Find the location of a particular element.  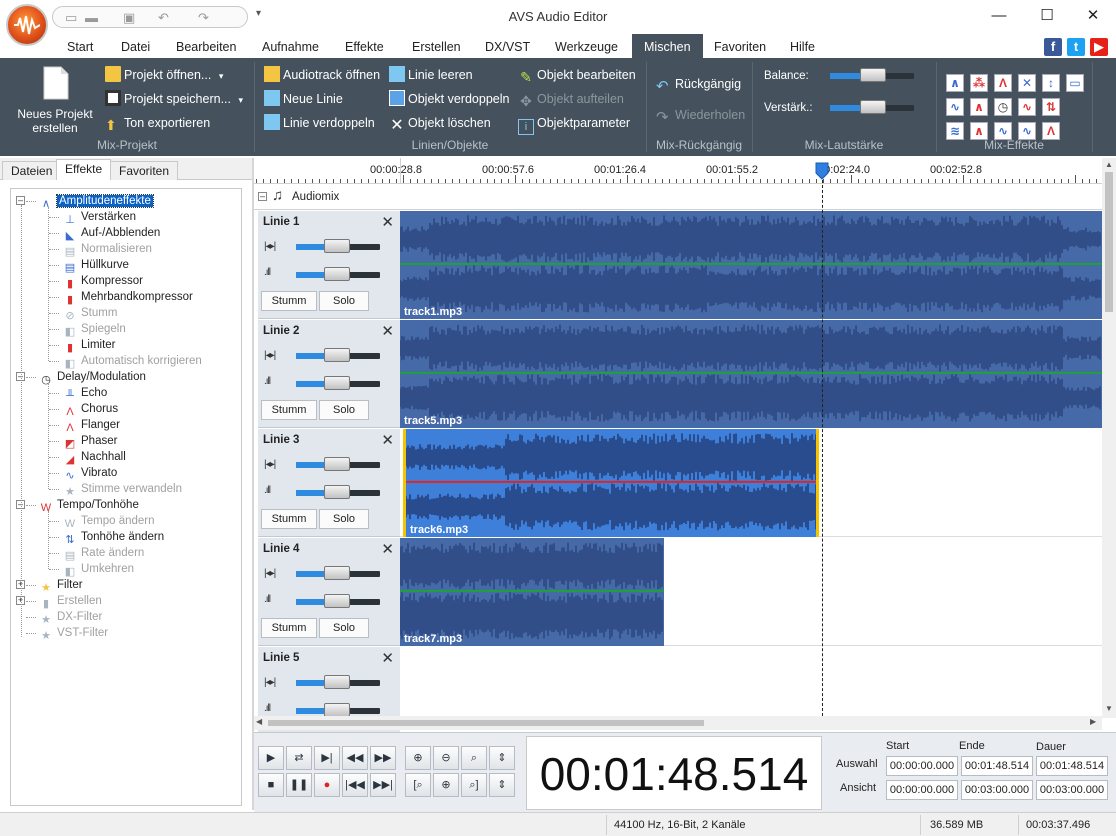

tab-datei: Datei is located at coordinates (135, 47).